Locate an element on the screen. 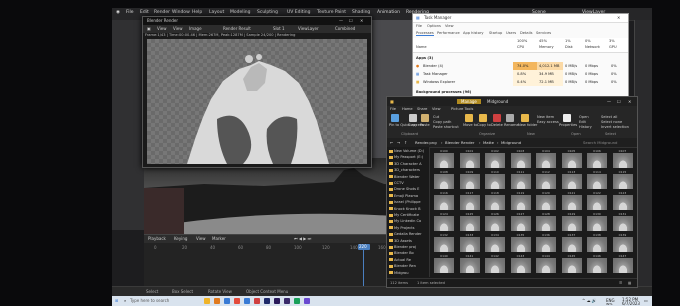 This screenshot has width=680, height=306. cut-button: Cut is located at coordinates (436, 117).